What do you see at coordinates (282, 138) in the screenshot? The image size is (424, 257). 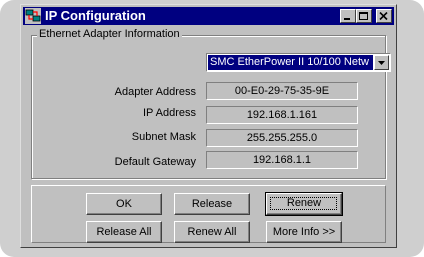 I see `subnet-mask-value: 255.255.255.0` at bounding box center [282, 138].